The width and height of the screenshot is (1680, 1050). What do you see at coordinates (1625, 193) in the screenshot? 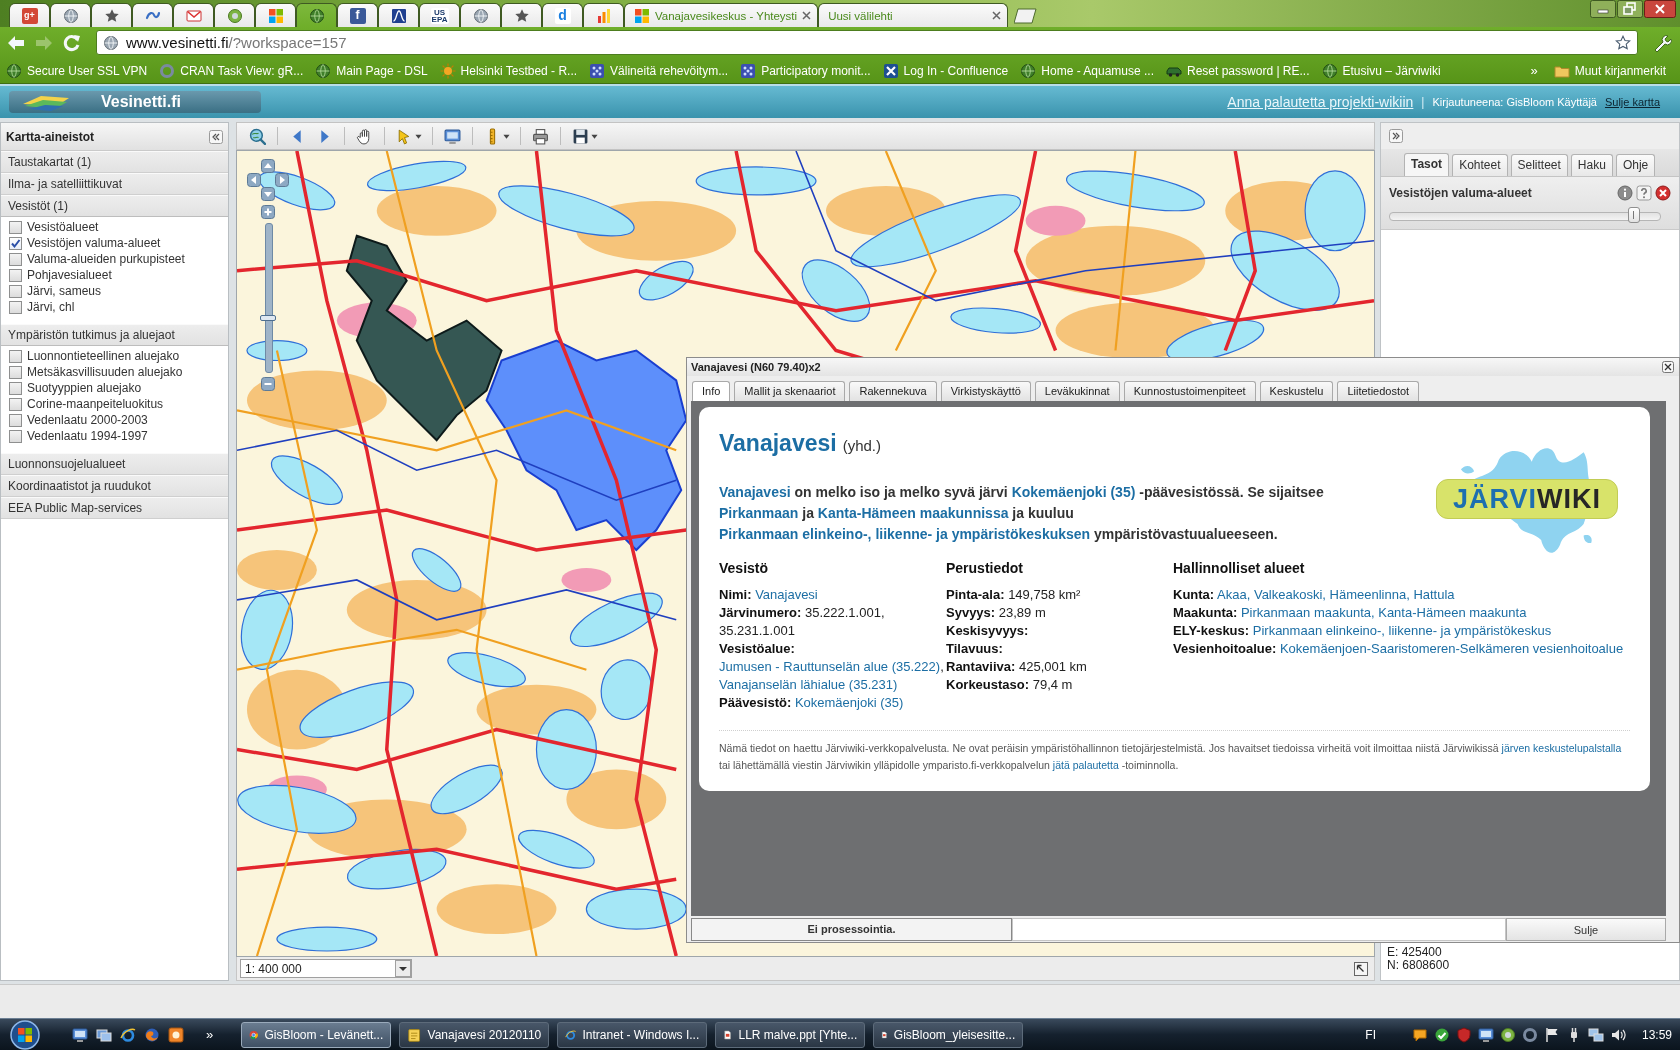
I see `info-icon` at bounding box center [1625, 193].